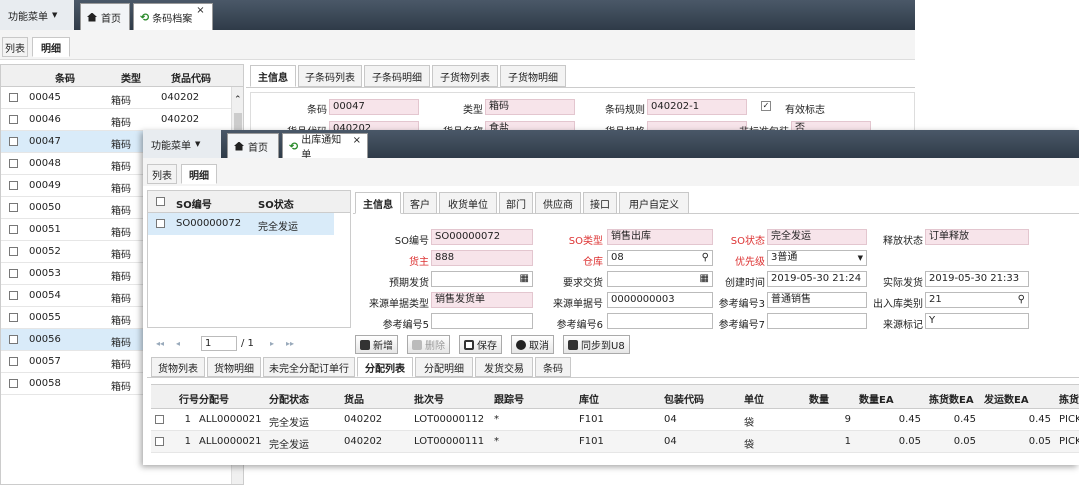 This screenshot has height=485, width=1079. Describe the element at coordinates (178, 343) in the screenshot. I see `prev-page-icon: ◂` at that location.